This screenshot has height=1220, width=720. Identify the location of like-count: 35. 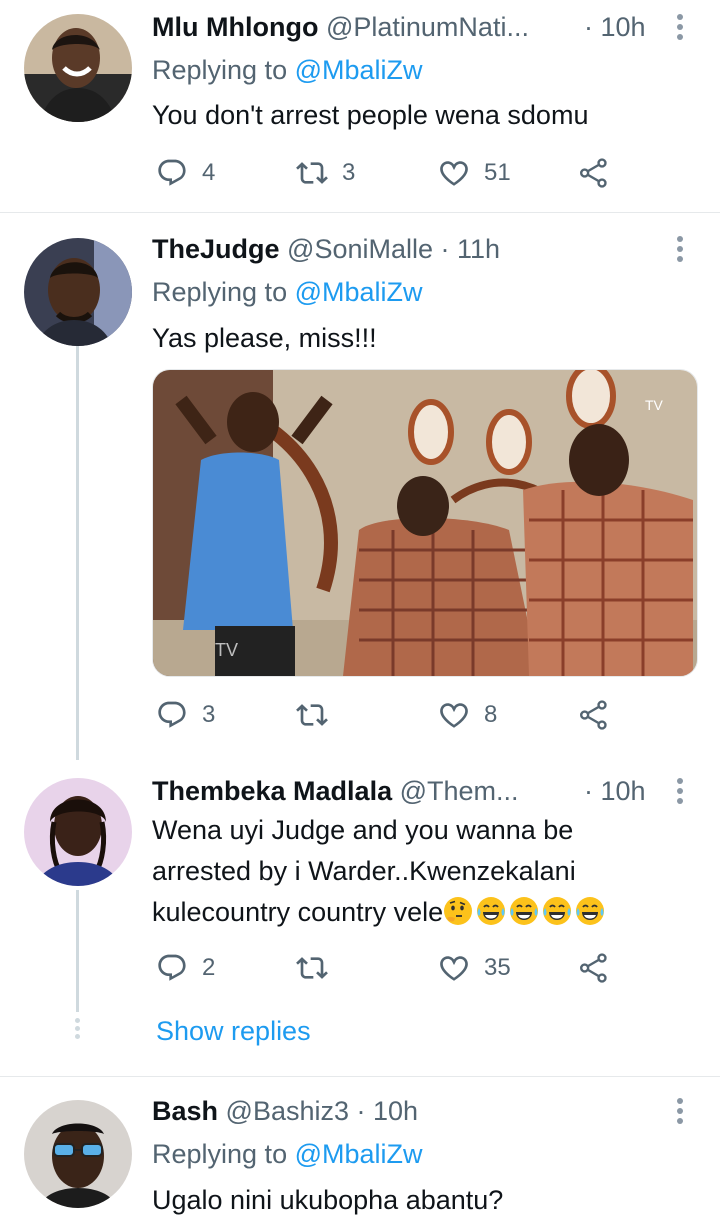
(497, 967).